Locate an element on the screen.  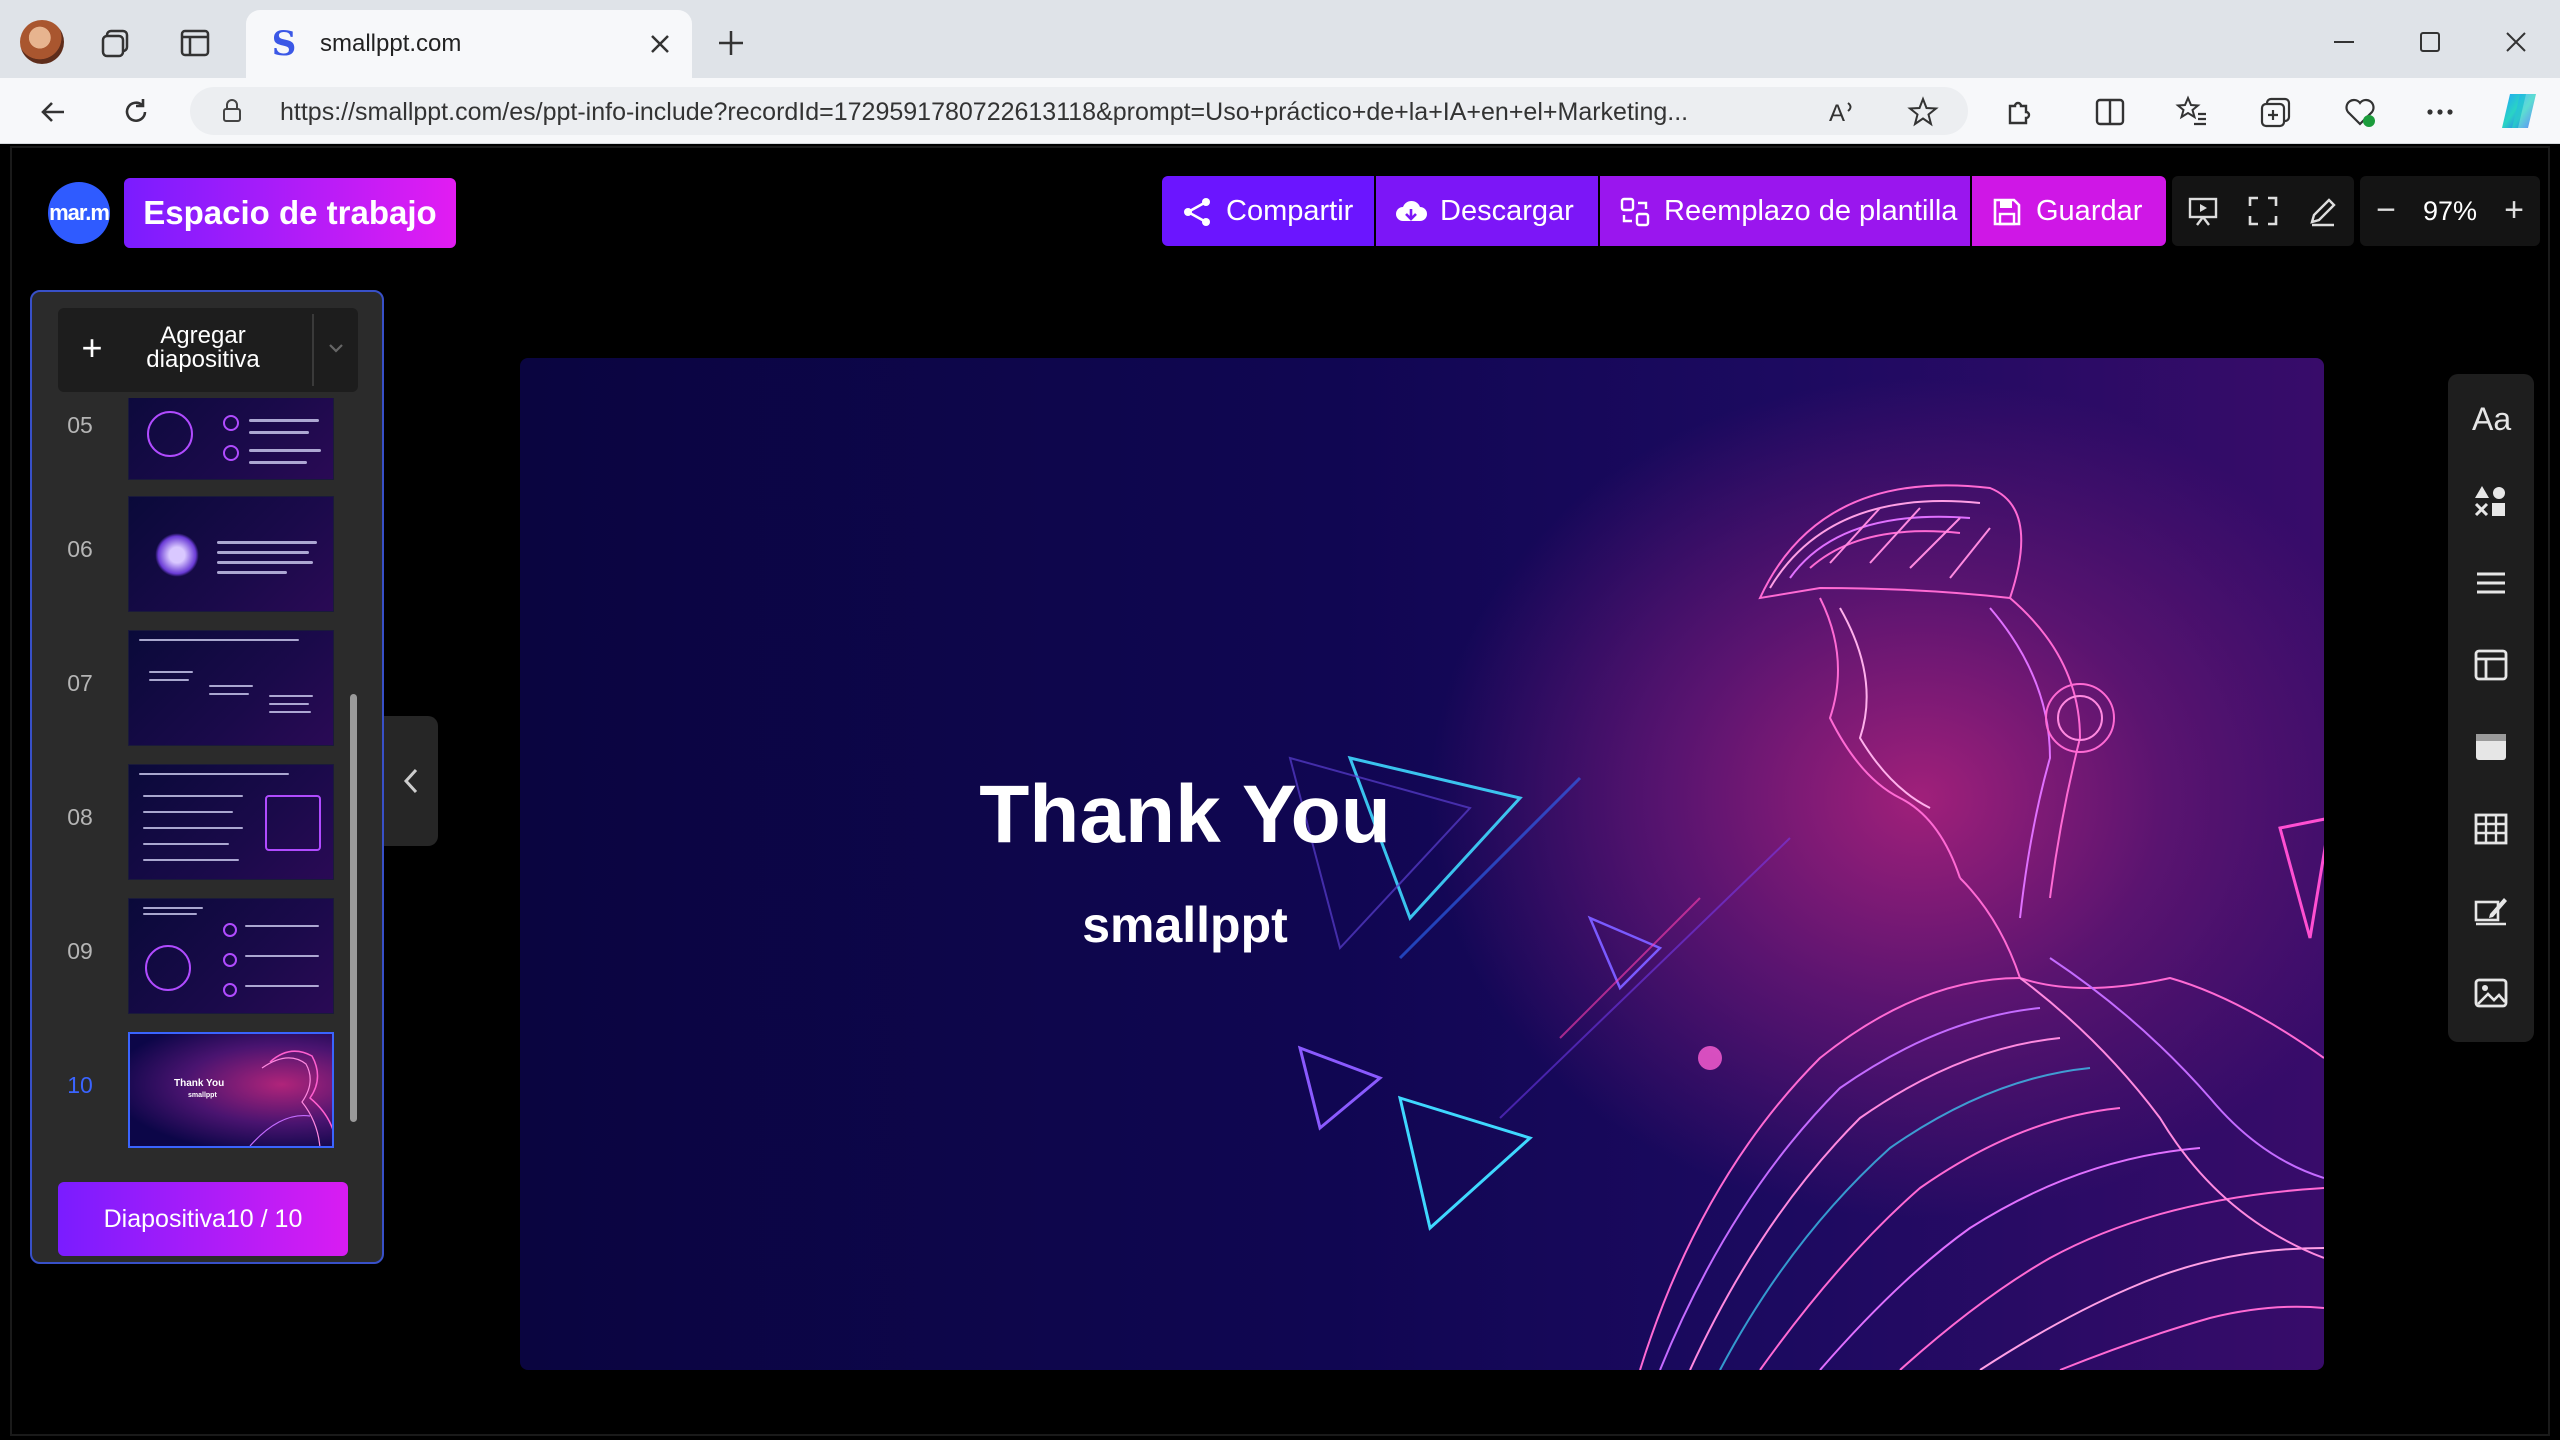
slide-thumbnail-list: 05 06 07 08 09 10 Thank You smallppt is located at coordinates (197, 776).